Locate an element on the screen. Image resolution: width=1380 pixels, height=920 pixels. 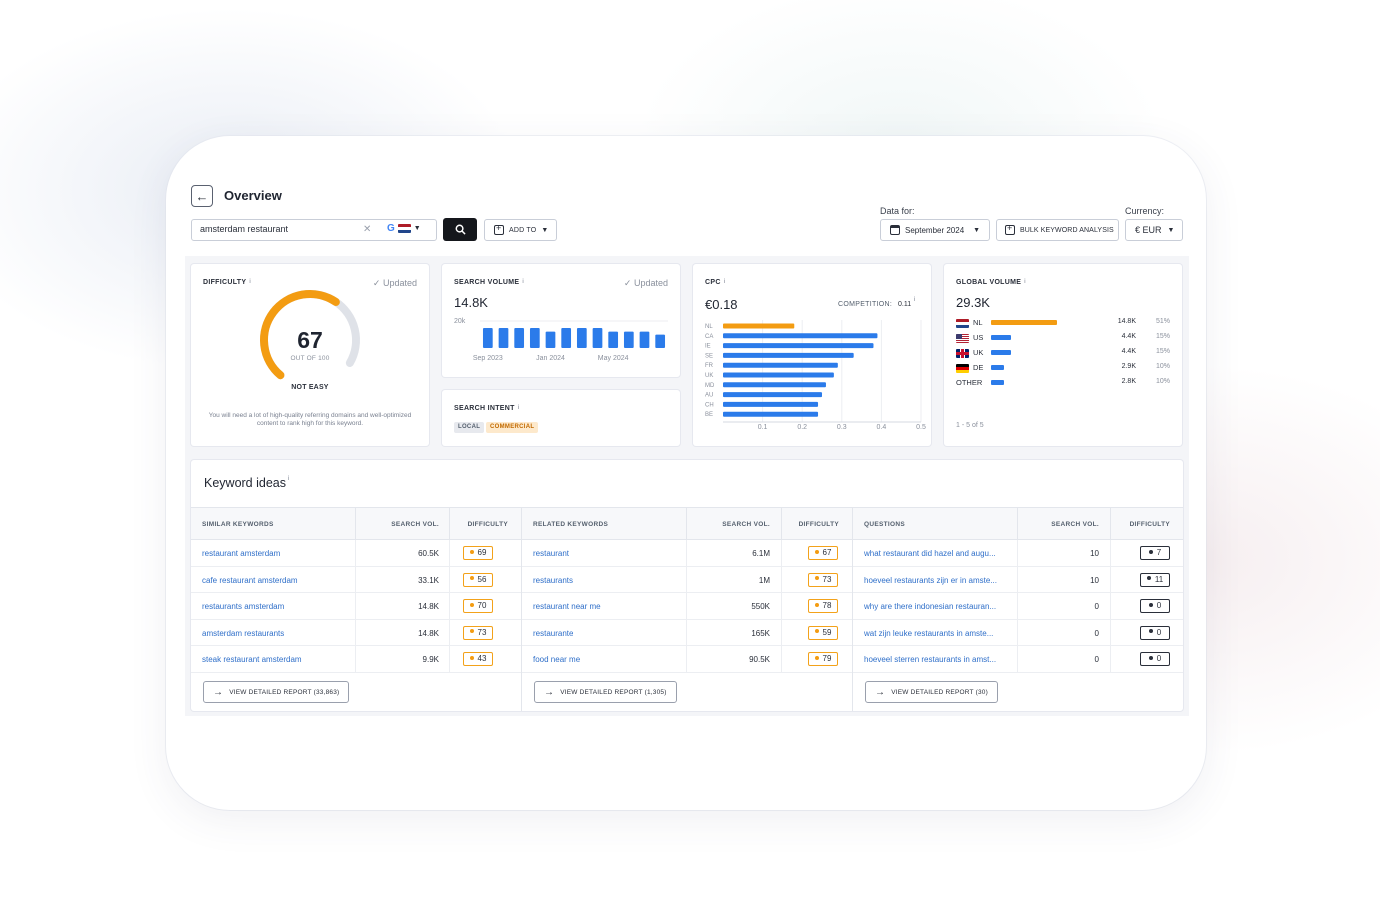
keyword-link: restaurante is located at coordinates (553, 633).